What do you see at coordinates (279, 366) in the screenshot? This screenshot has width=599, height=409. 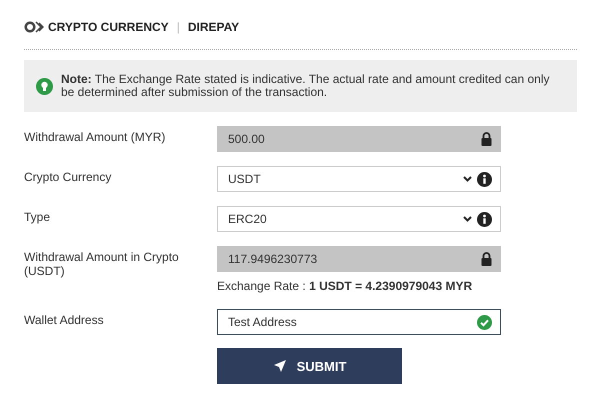 I see `paper-plane-icon` at bounding box center [279, 366].